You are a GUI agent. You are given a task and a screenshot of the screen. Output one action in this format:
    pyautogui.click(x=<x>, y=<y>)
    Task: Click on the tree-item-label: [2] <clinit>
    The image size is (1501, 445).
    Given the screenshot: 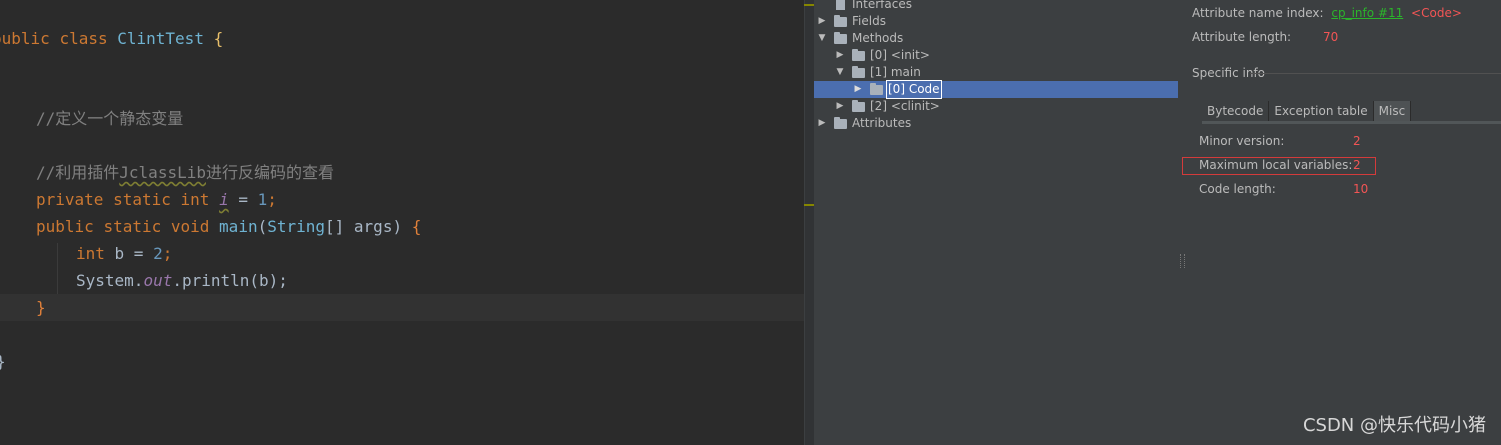 What is the action you would take?
    pyautogui.click(x=905, y=106)
    